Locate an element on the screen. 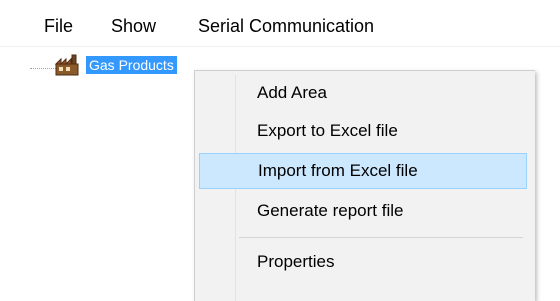 The image size is (560, 301). menu-file: File is located at coordinates (58, 26).